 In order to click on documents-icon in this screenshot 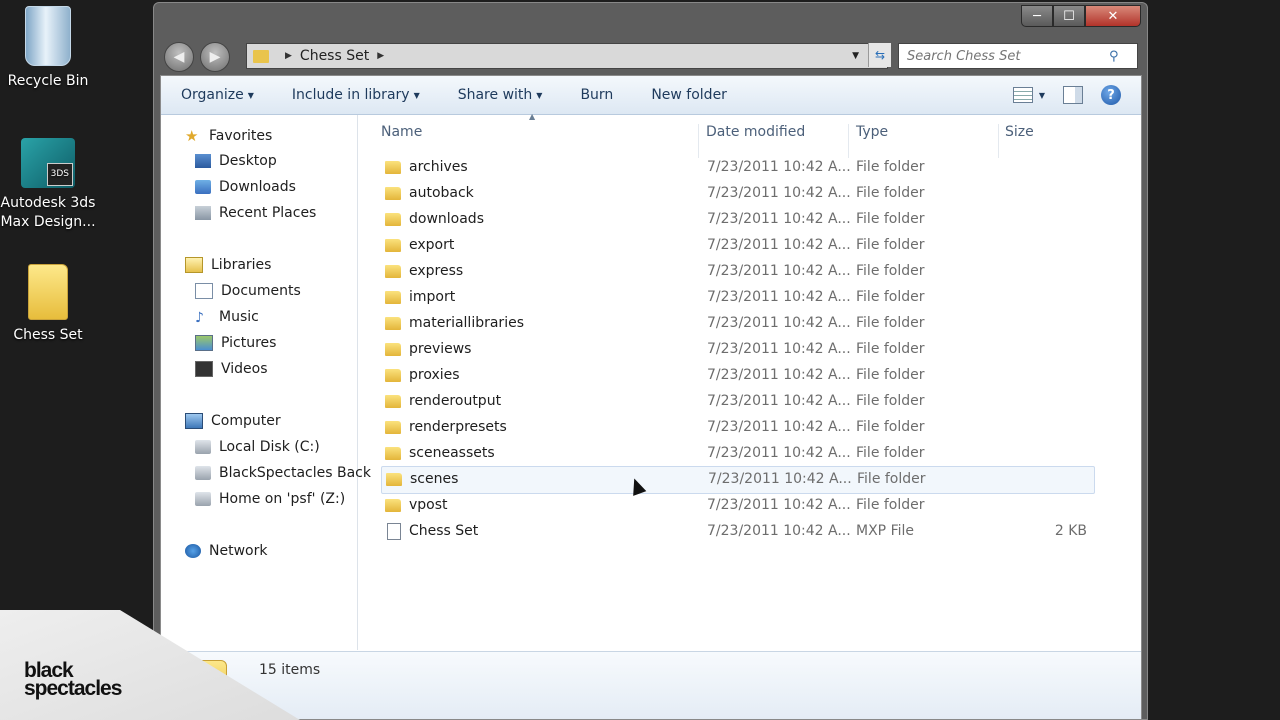, I will do `click(204, 291)`.